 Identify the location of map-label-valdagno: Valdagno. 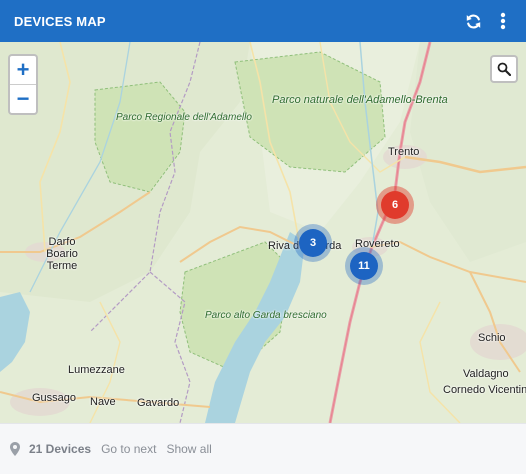
(486, 374).